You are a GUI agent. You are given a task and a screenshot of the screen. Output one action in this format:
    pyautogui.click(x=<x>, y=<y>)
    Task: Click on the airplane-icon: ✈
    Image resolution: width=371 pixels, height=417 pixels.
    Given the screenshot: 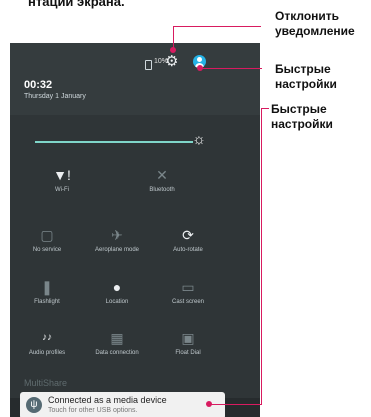 What is the action you would take?
    pyautogui.click(x=117, y=235)
    